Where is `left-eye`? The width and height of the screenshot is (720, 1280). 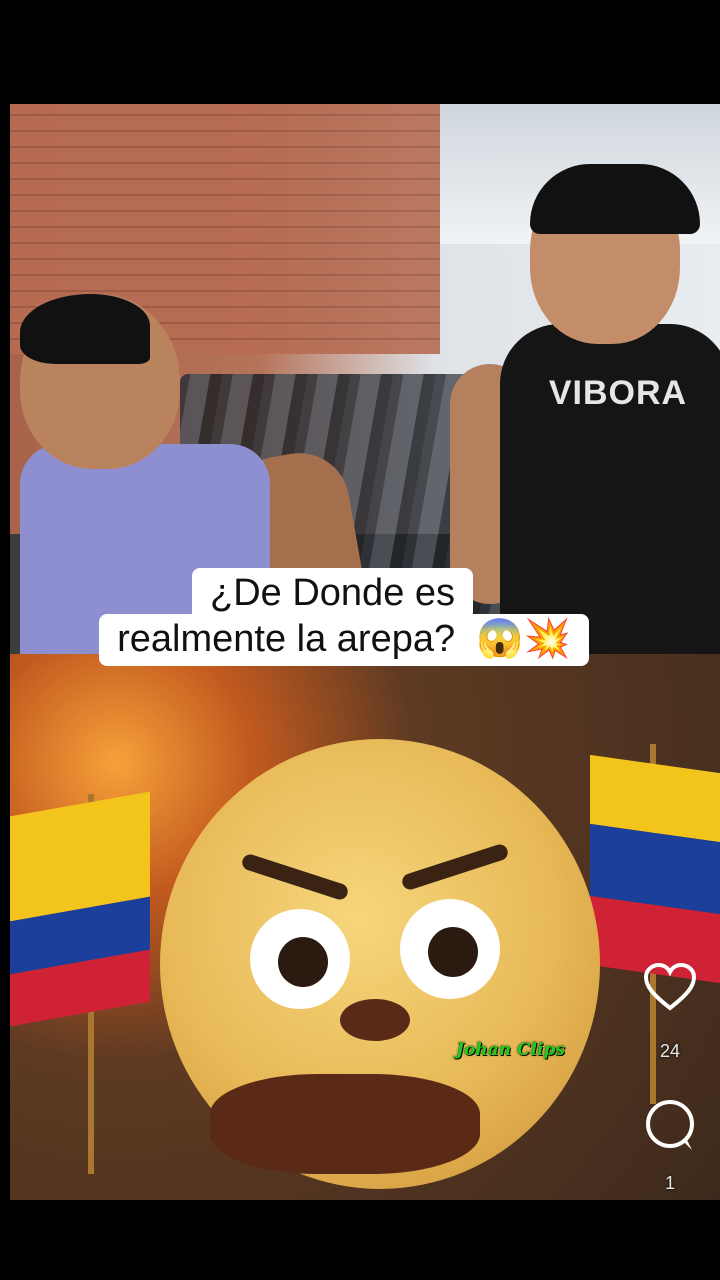
left-eye is located at coordinates (300, 959).